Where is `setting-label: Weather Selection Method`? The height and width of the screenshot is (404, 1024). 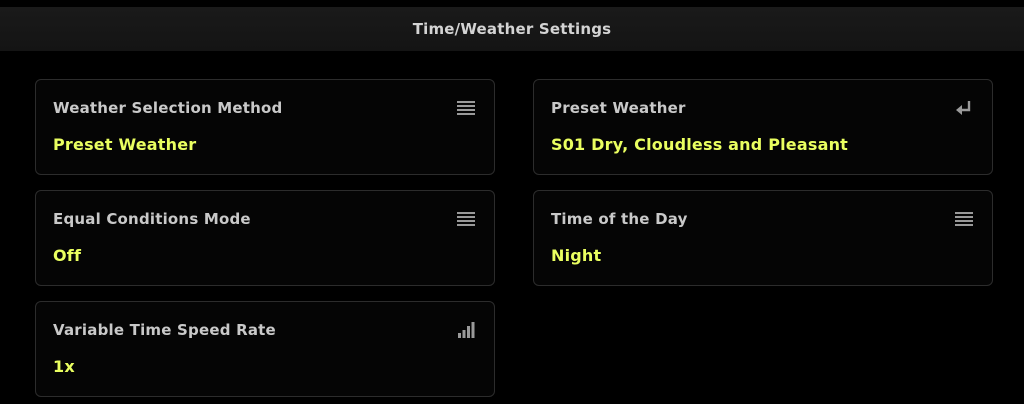
setting-label: Weather Selection Method is located at coordinates (168, 108).